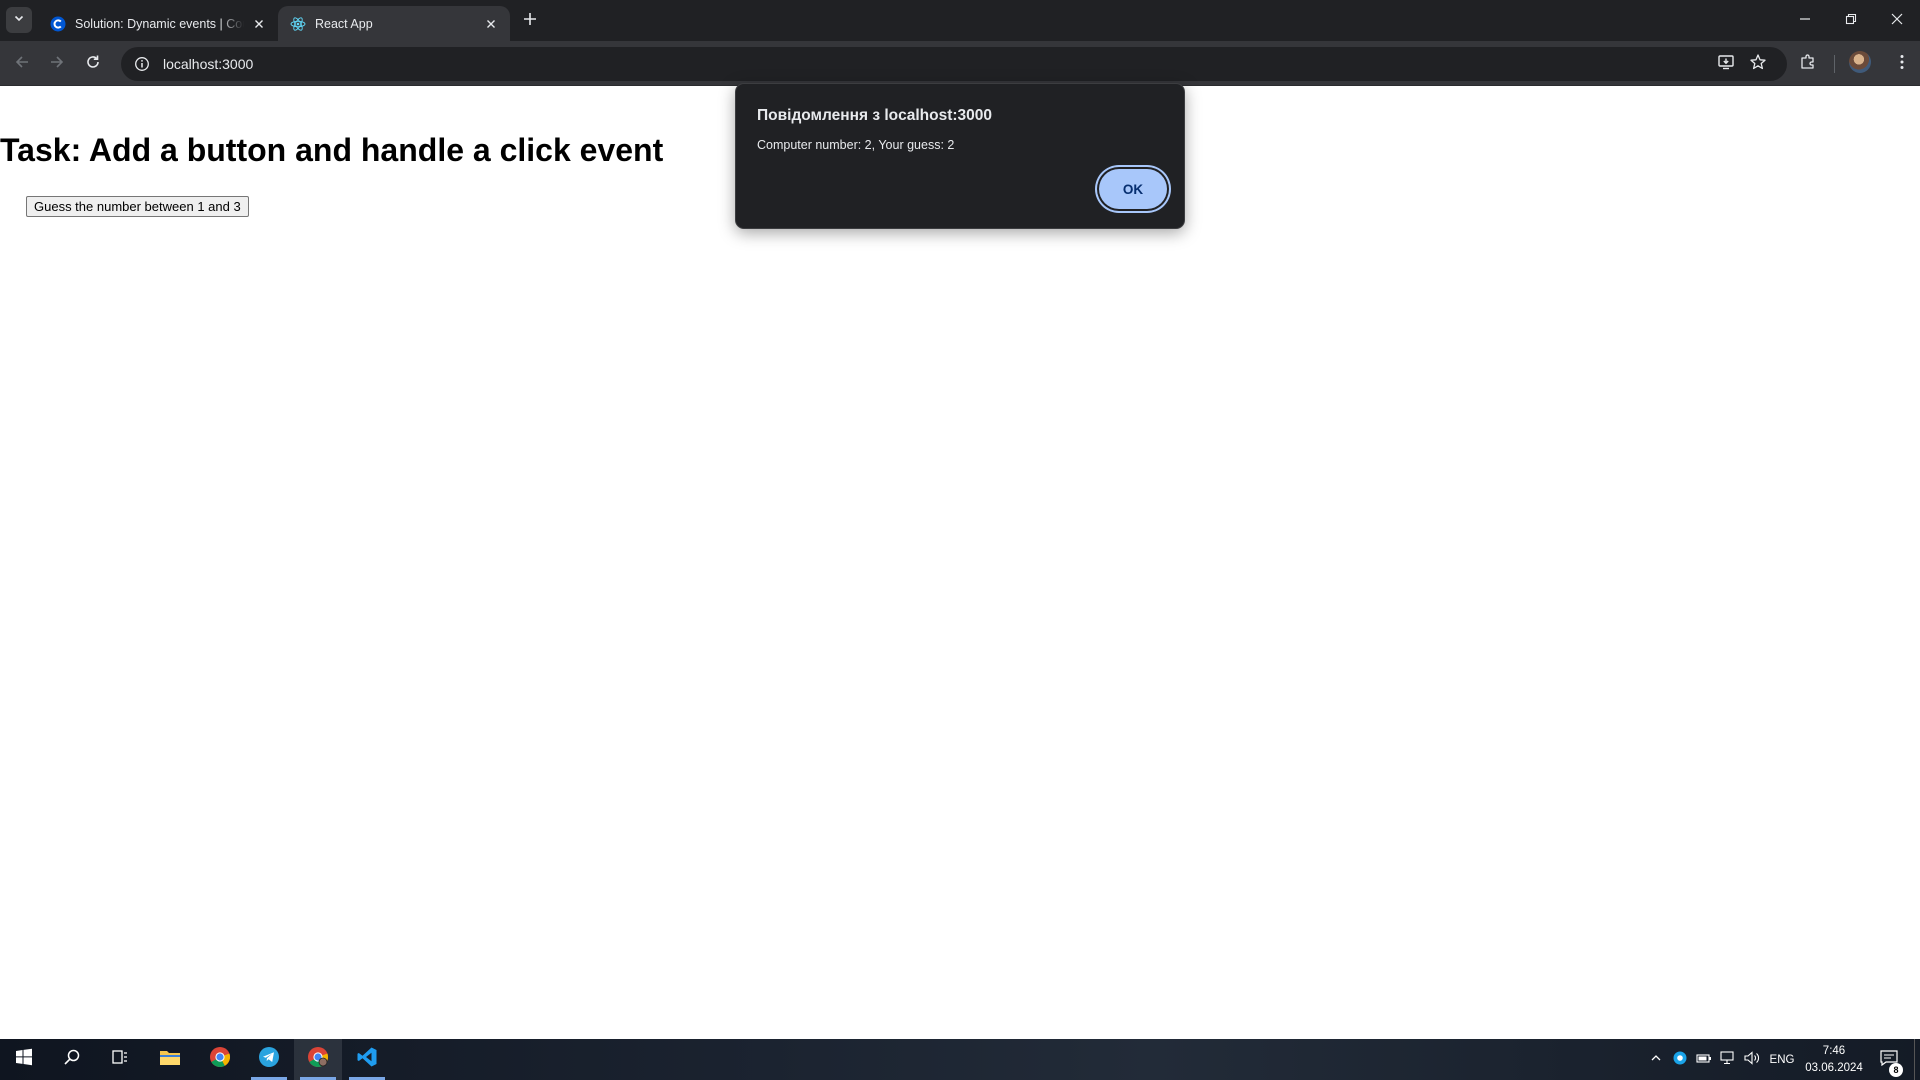  I want to click on windows-start-icon, so click(24, 1059).